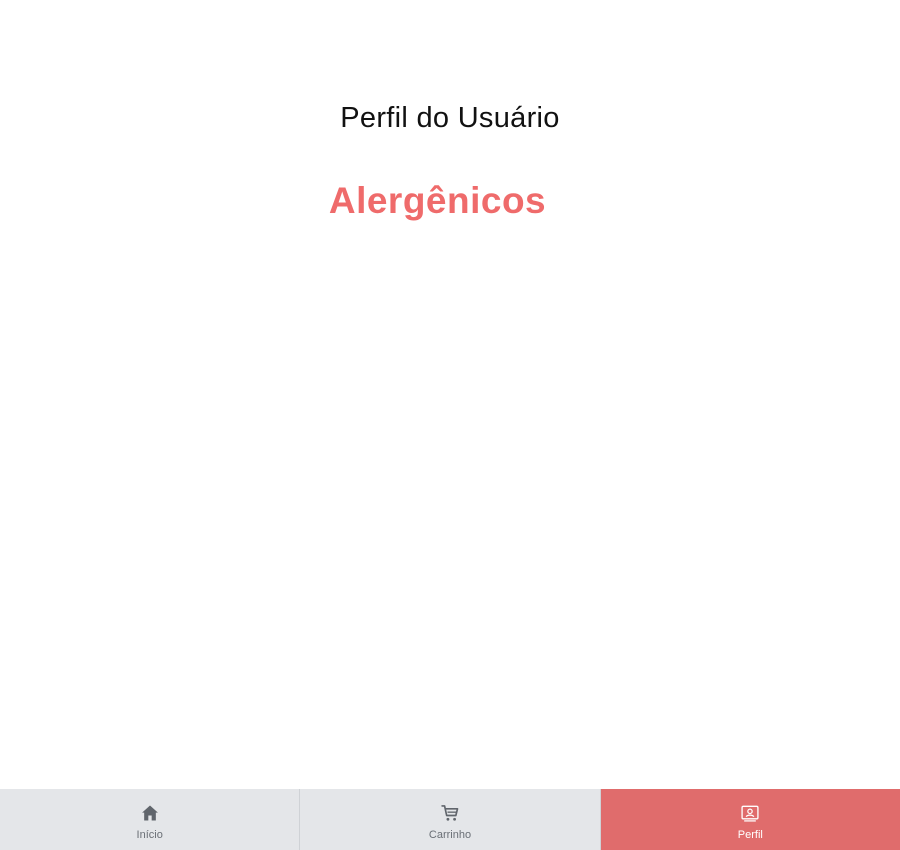 Image resolution: width=900 pixels, height=850 pixels. Describe the element at coordinates (149, 813) in the screenshot. I see `home-icon` at that location.